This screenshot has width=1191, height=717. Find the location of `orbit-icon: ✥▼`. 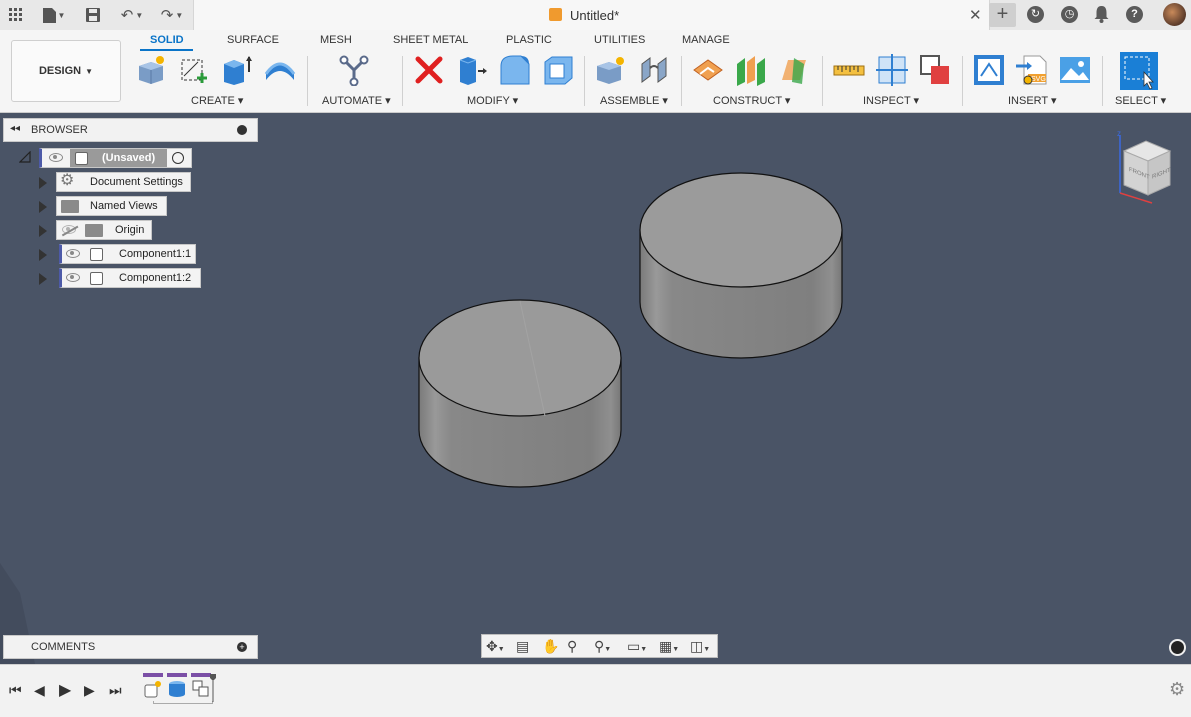

orbit-icon: ✥▼ is located at coordinates (495, 646).